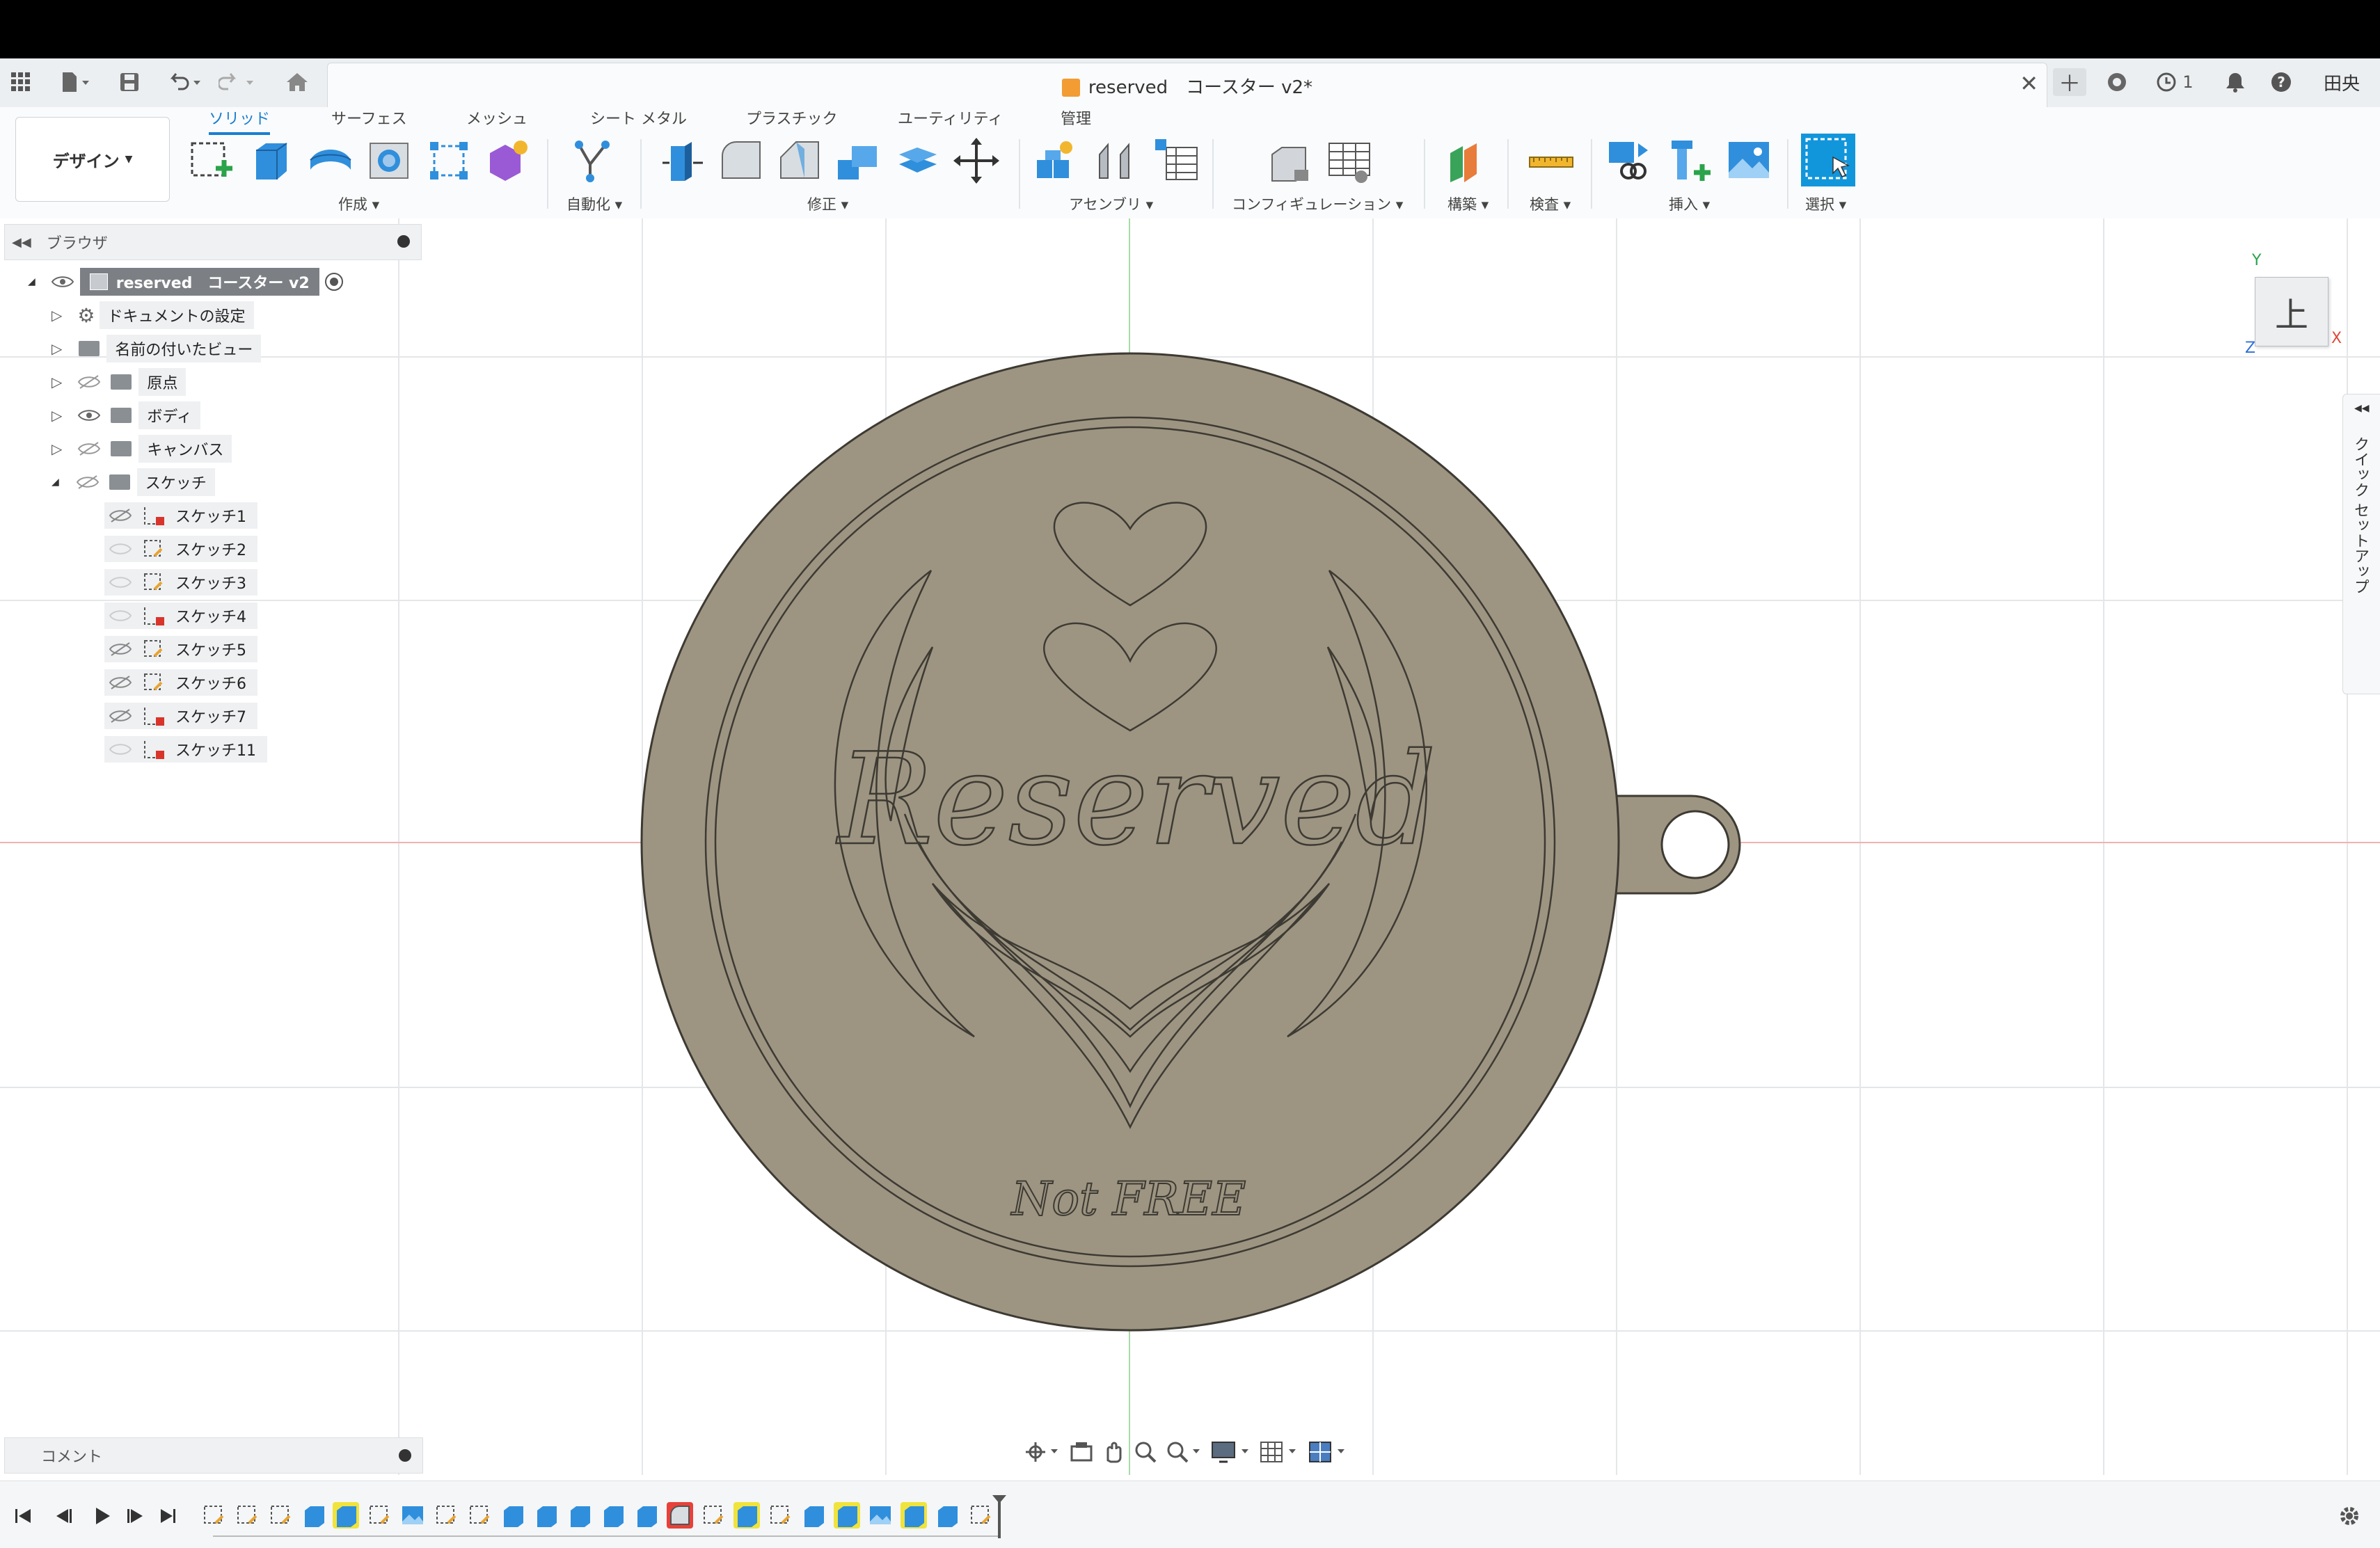 This screenshot has width=2380, height=1548. What do you see at coordinates (181, 516) in the screenshot?
I see `sketch-row: スケッチ1` at bounding box center [181, 516].